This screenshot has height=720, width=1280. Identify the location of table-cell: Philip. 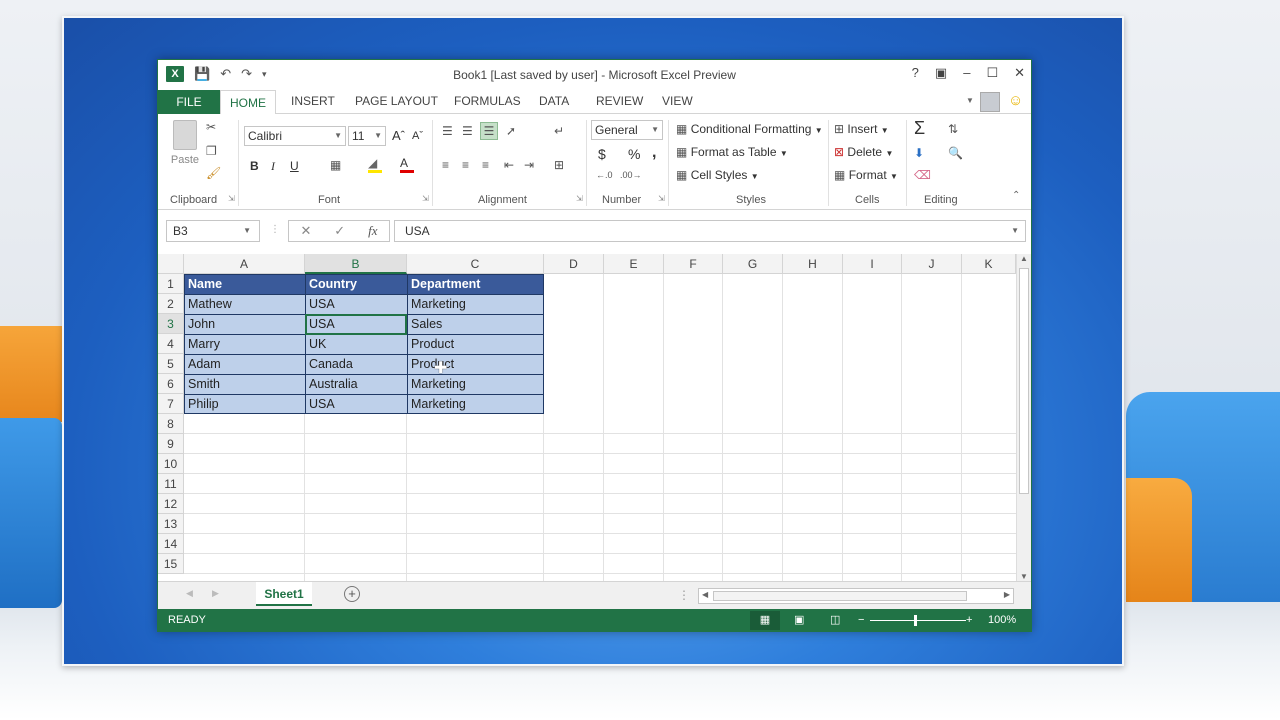
(245, 404).